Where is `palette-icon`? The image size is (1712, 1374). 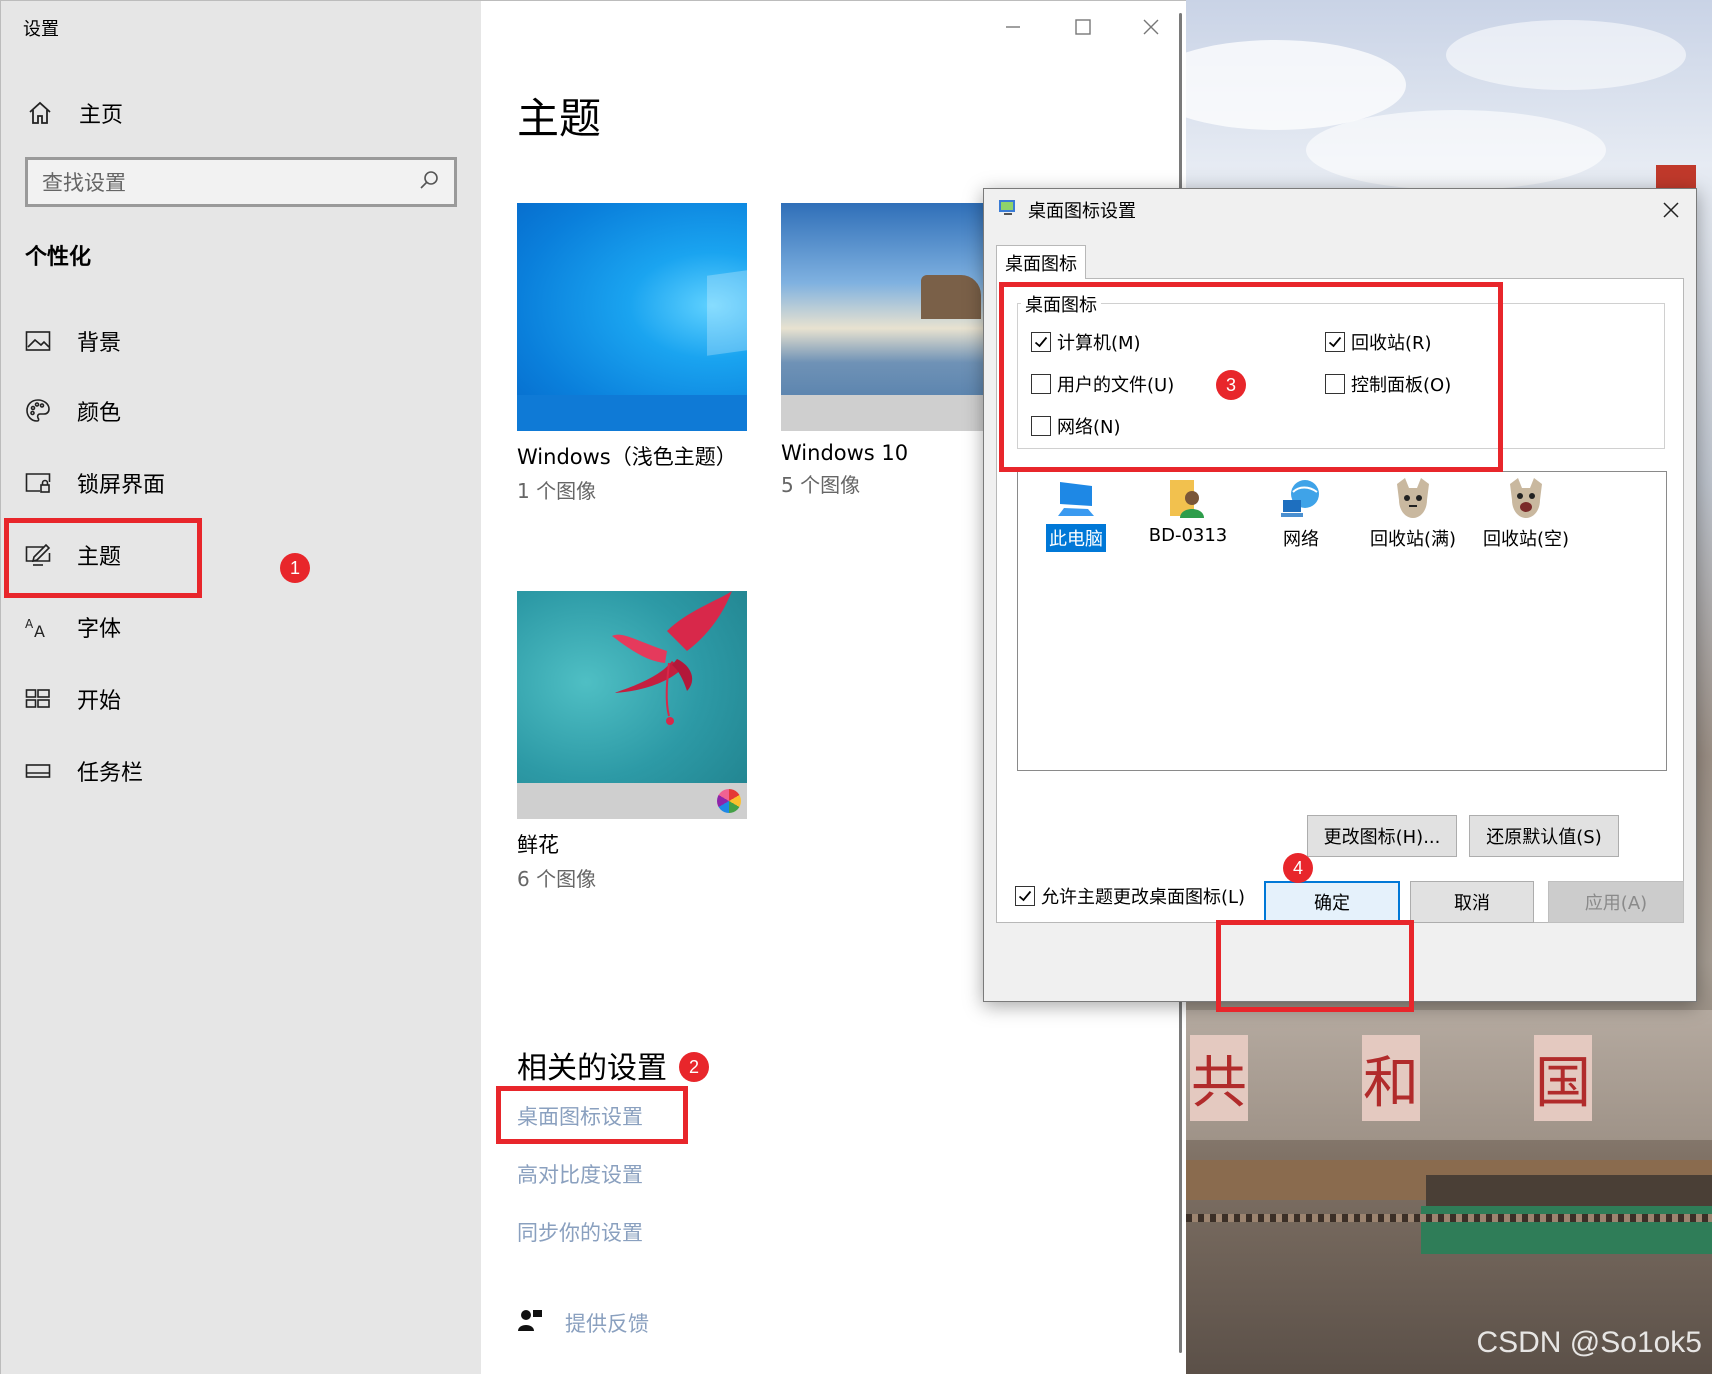 palette-icon is located at coordinates (38, 411).